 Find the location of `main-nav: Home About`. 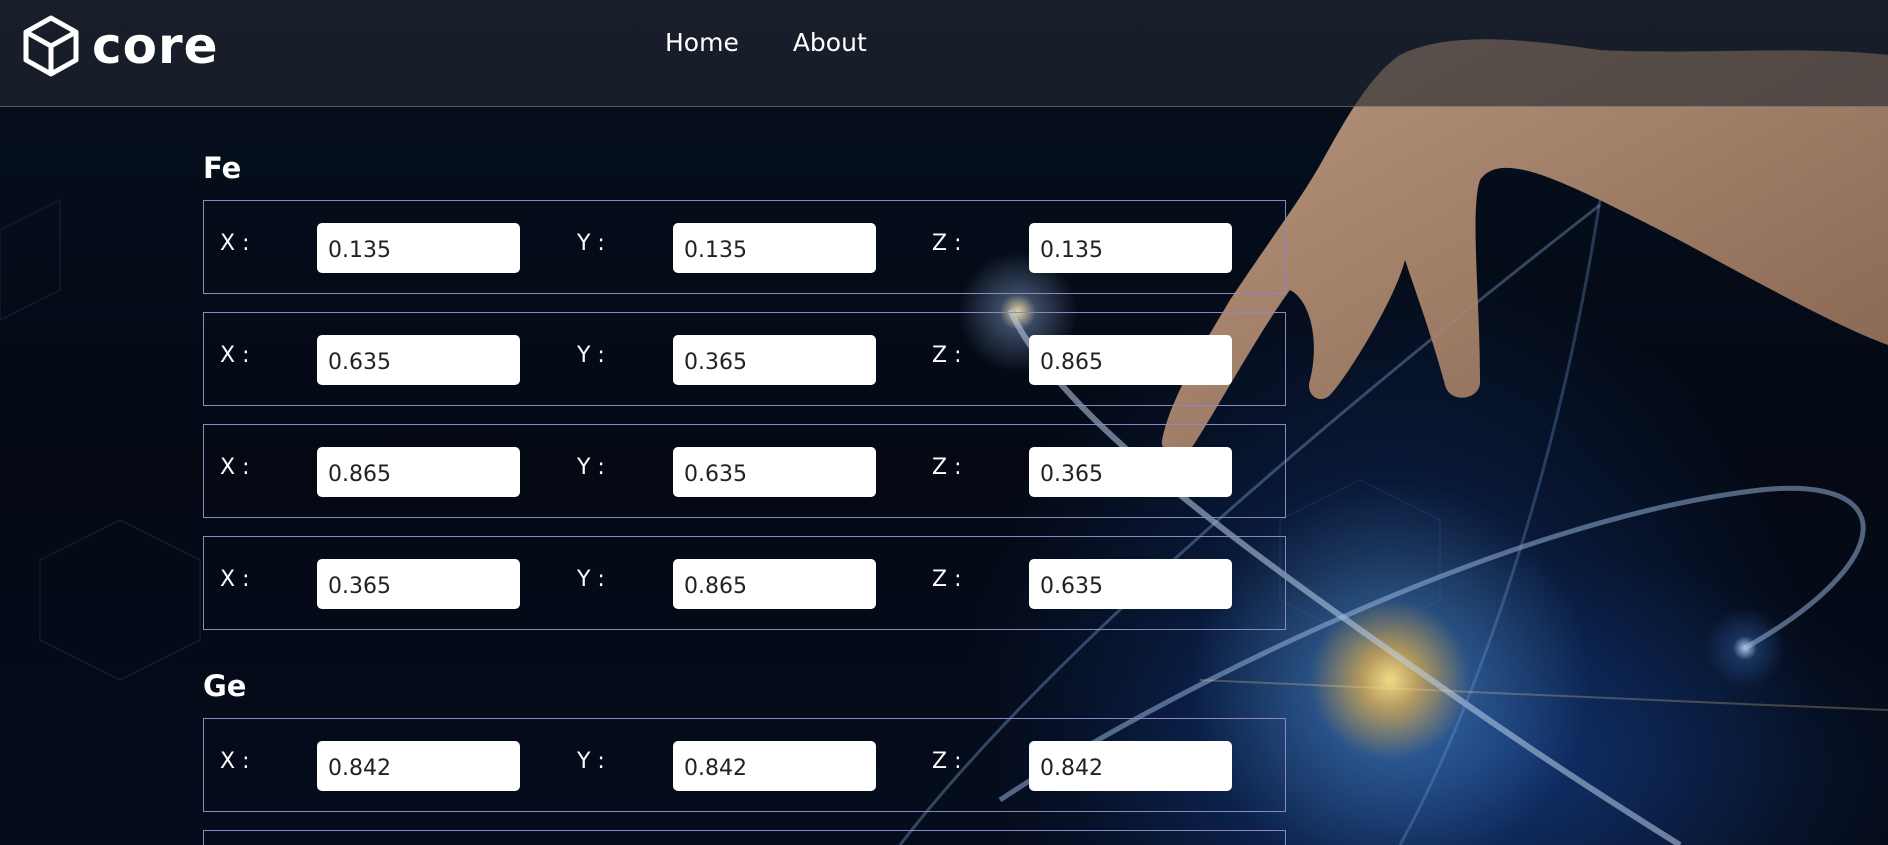

main-nav: Home About is located at coordinates (766, 42).